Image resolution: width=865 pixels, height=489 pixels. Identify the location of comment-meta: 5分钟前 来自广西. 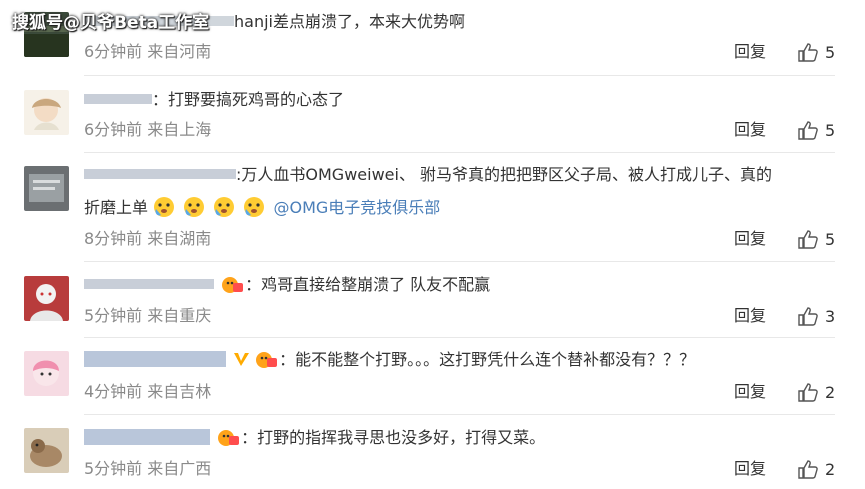
(148, 468).